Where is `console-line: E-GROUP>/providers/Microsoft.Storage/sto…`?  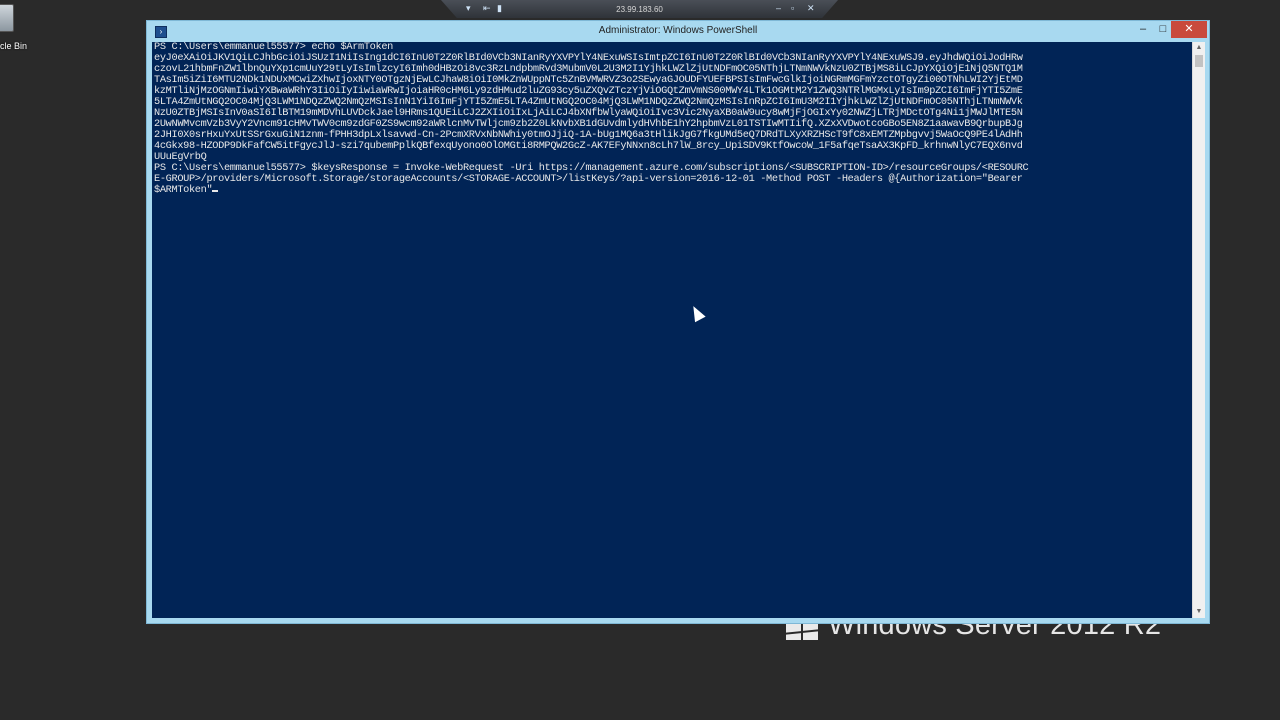 console-line: E-GROUP>/providers/Microsoft.Storage/sto… is located at coordinates (588, 179).